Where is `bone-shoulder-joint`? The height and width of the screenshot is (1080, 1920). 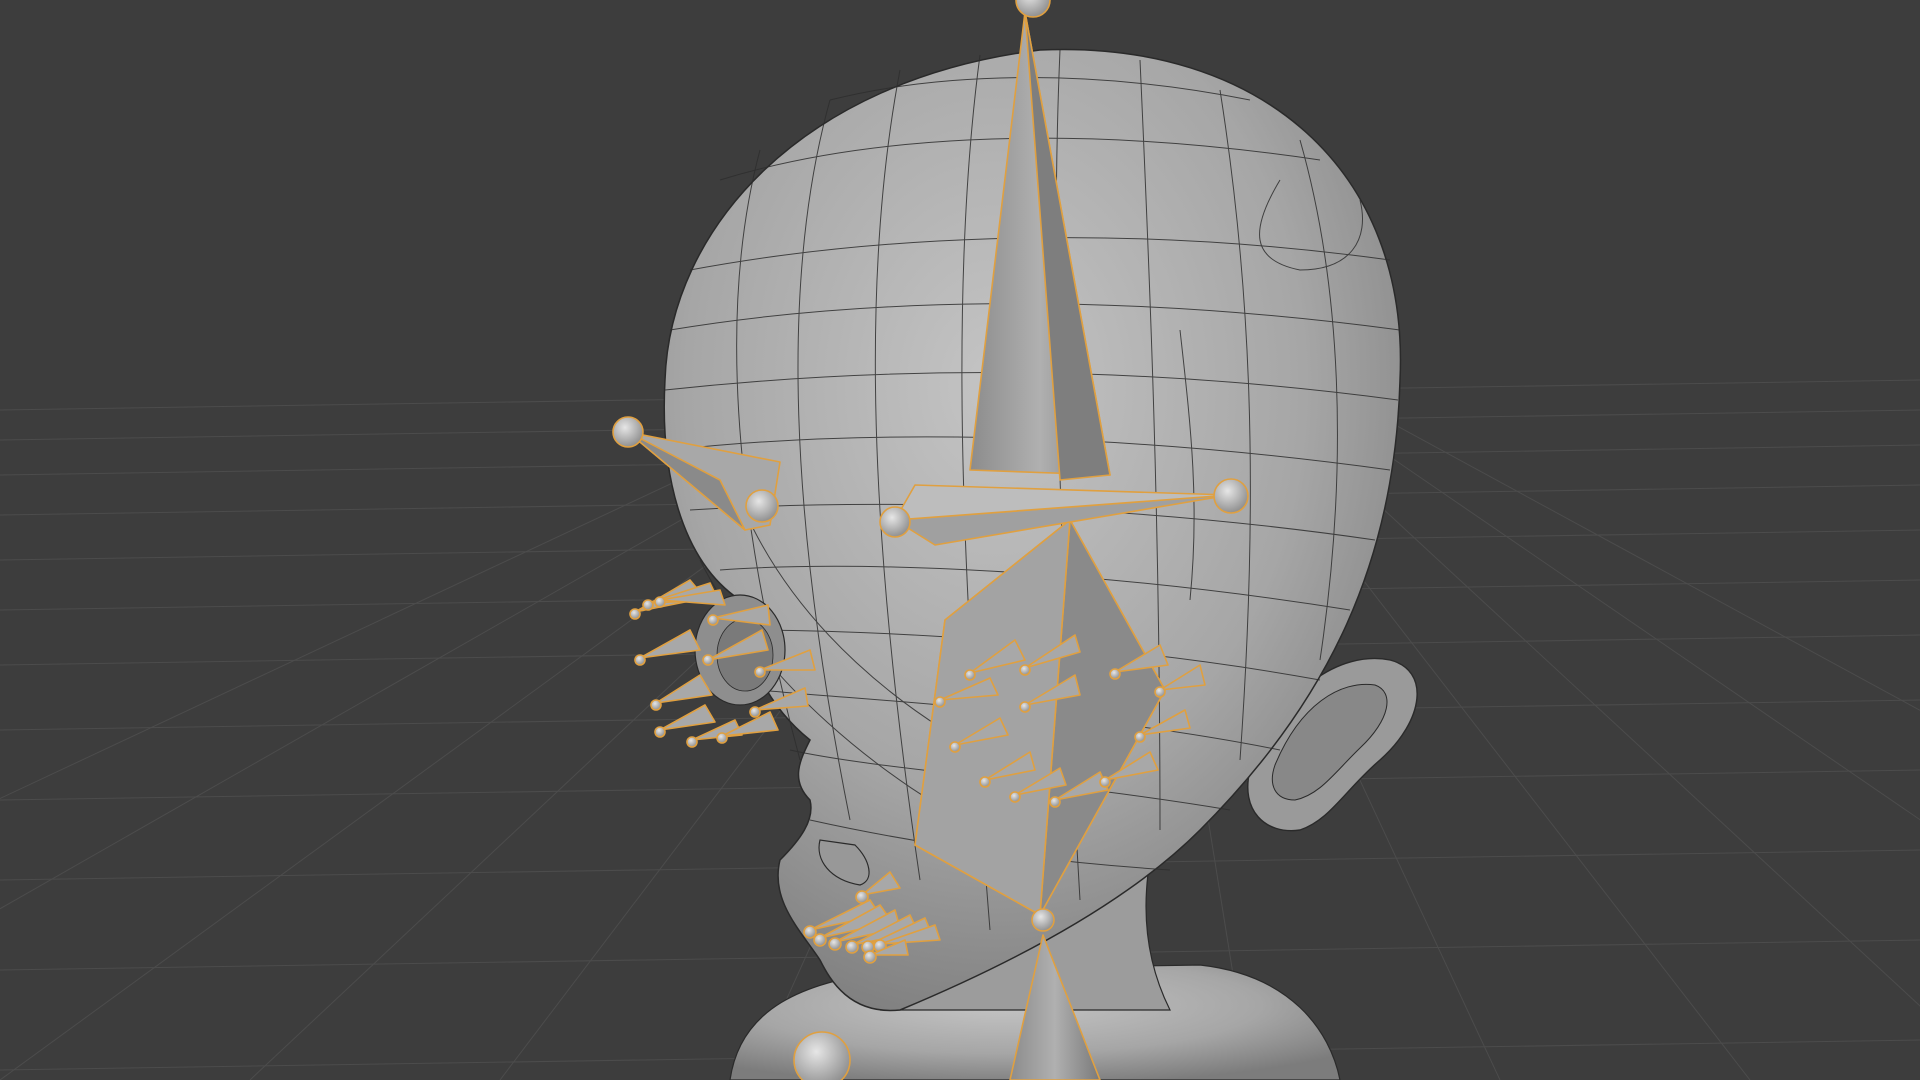
bone-shoulder-joint is located at coordinates (822, 1055).